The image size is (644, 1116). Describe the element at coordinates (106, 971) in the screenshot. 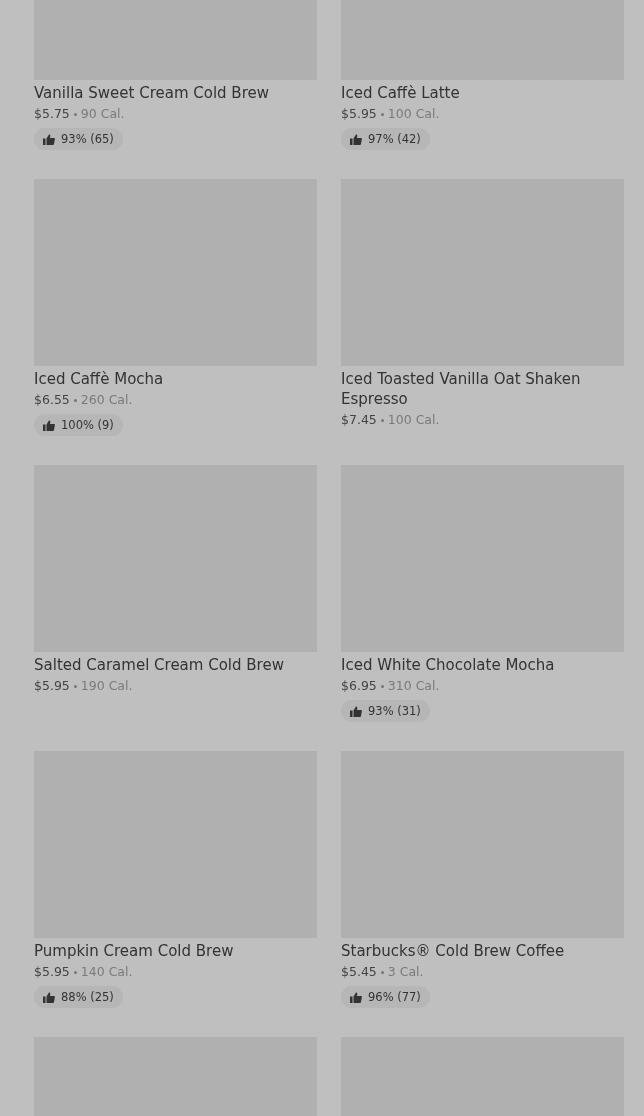

I see `calories: 140 Cal.` at that location.